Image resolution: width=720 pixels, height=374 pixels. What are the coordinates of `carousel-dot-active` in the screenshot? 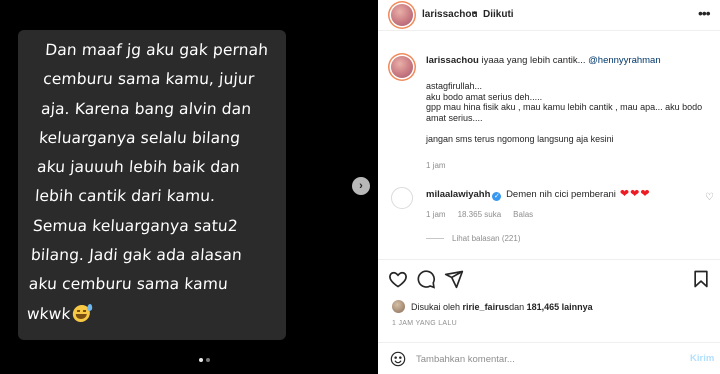 It's located at (201, 360).